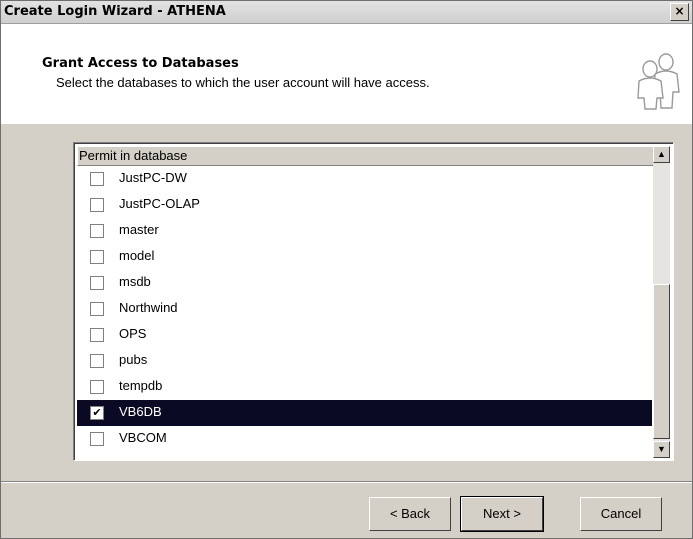  I want to click on header-separator, so click(346, 123).